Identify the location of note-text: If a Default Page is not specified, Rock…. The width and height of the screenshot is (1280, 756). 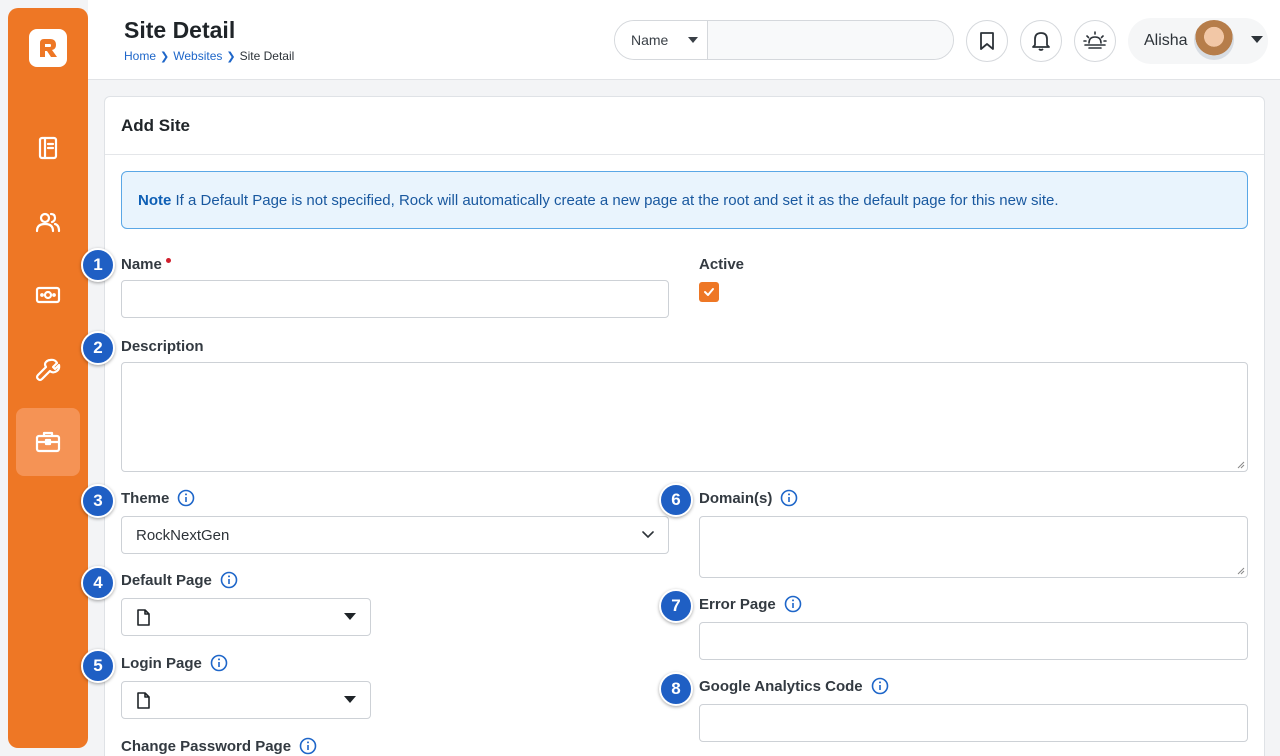
(615, 200).